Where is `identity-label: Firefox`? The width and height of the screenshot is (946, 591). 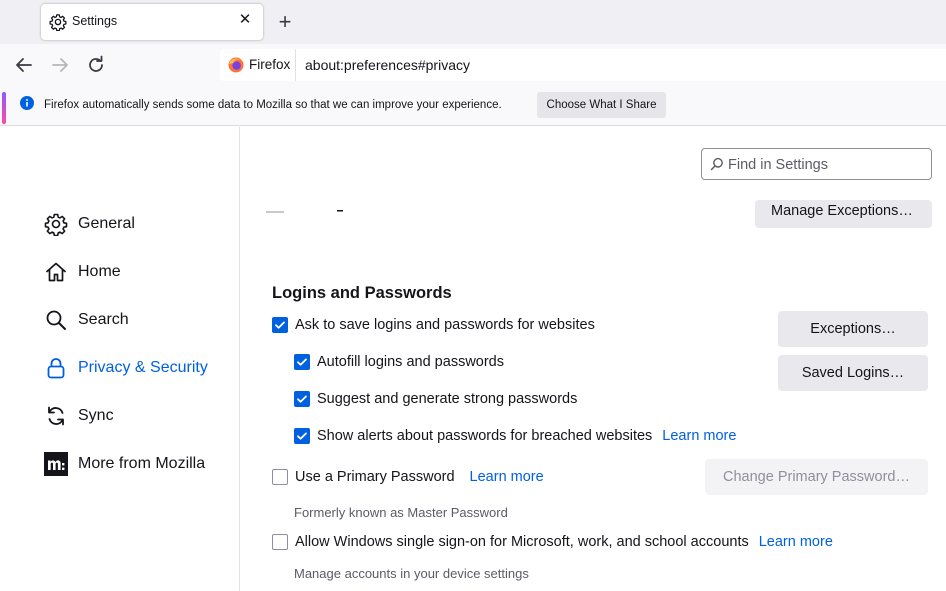 identity-label: Firefox is located at coordinates (270, 64).